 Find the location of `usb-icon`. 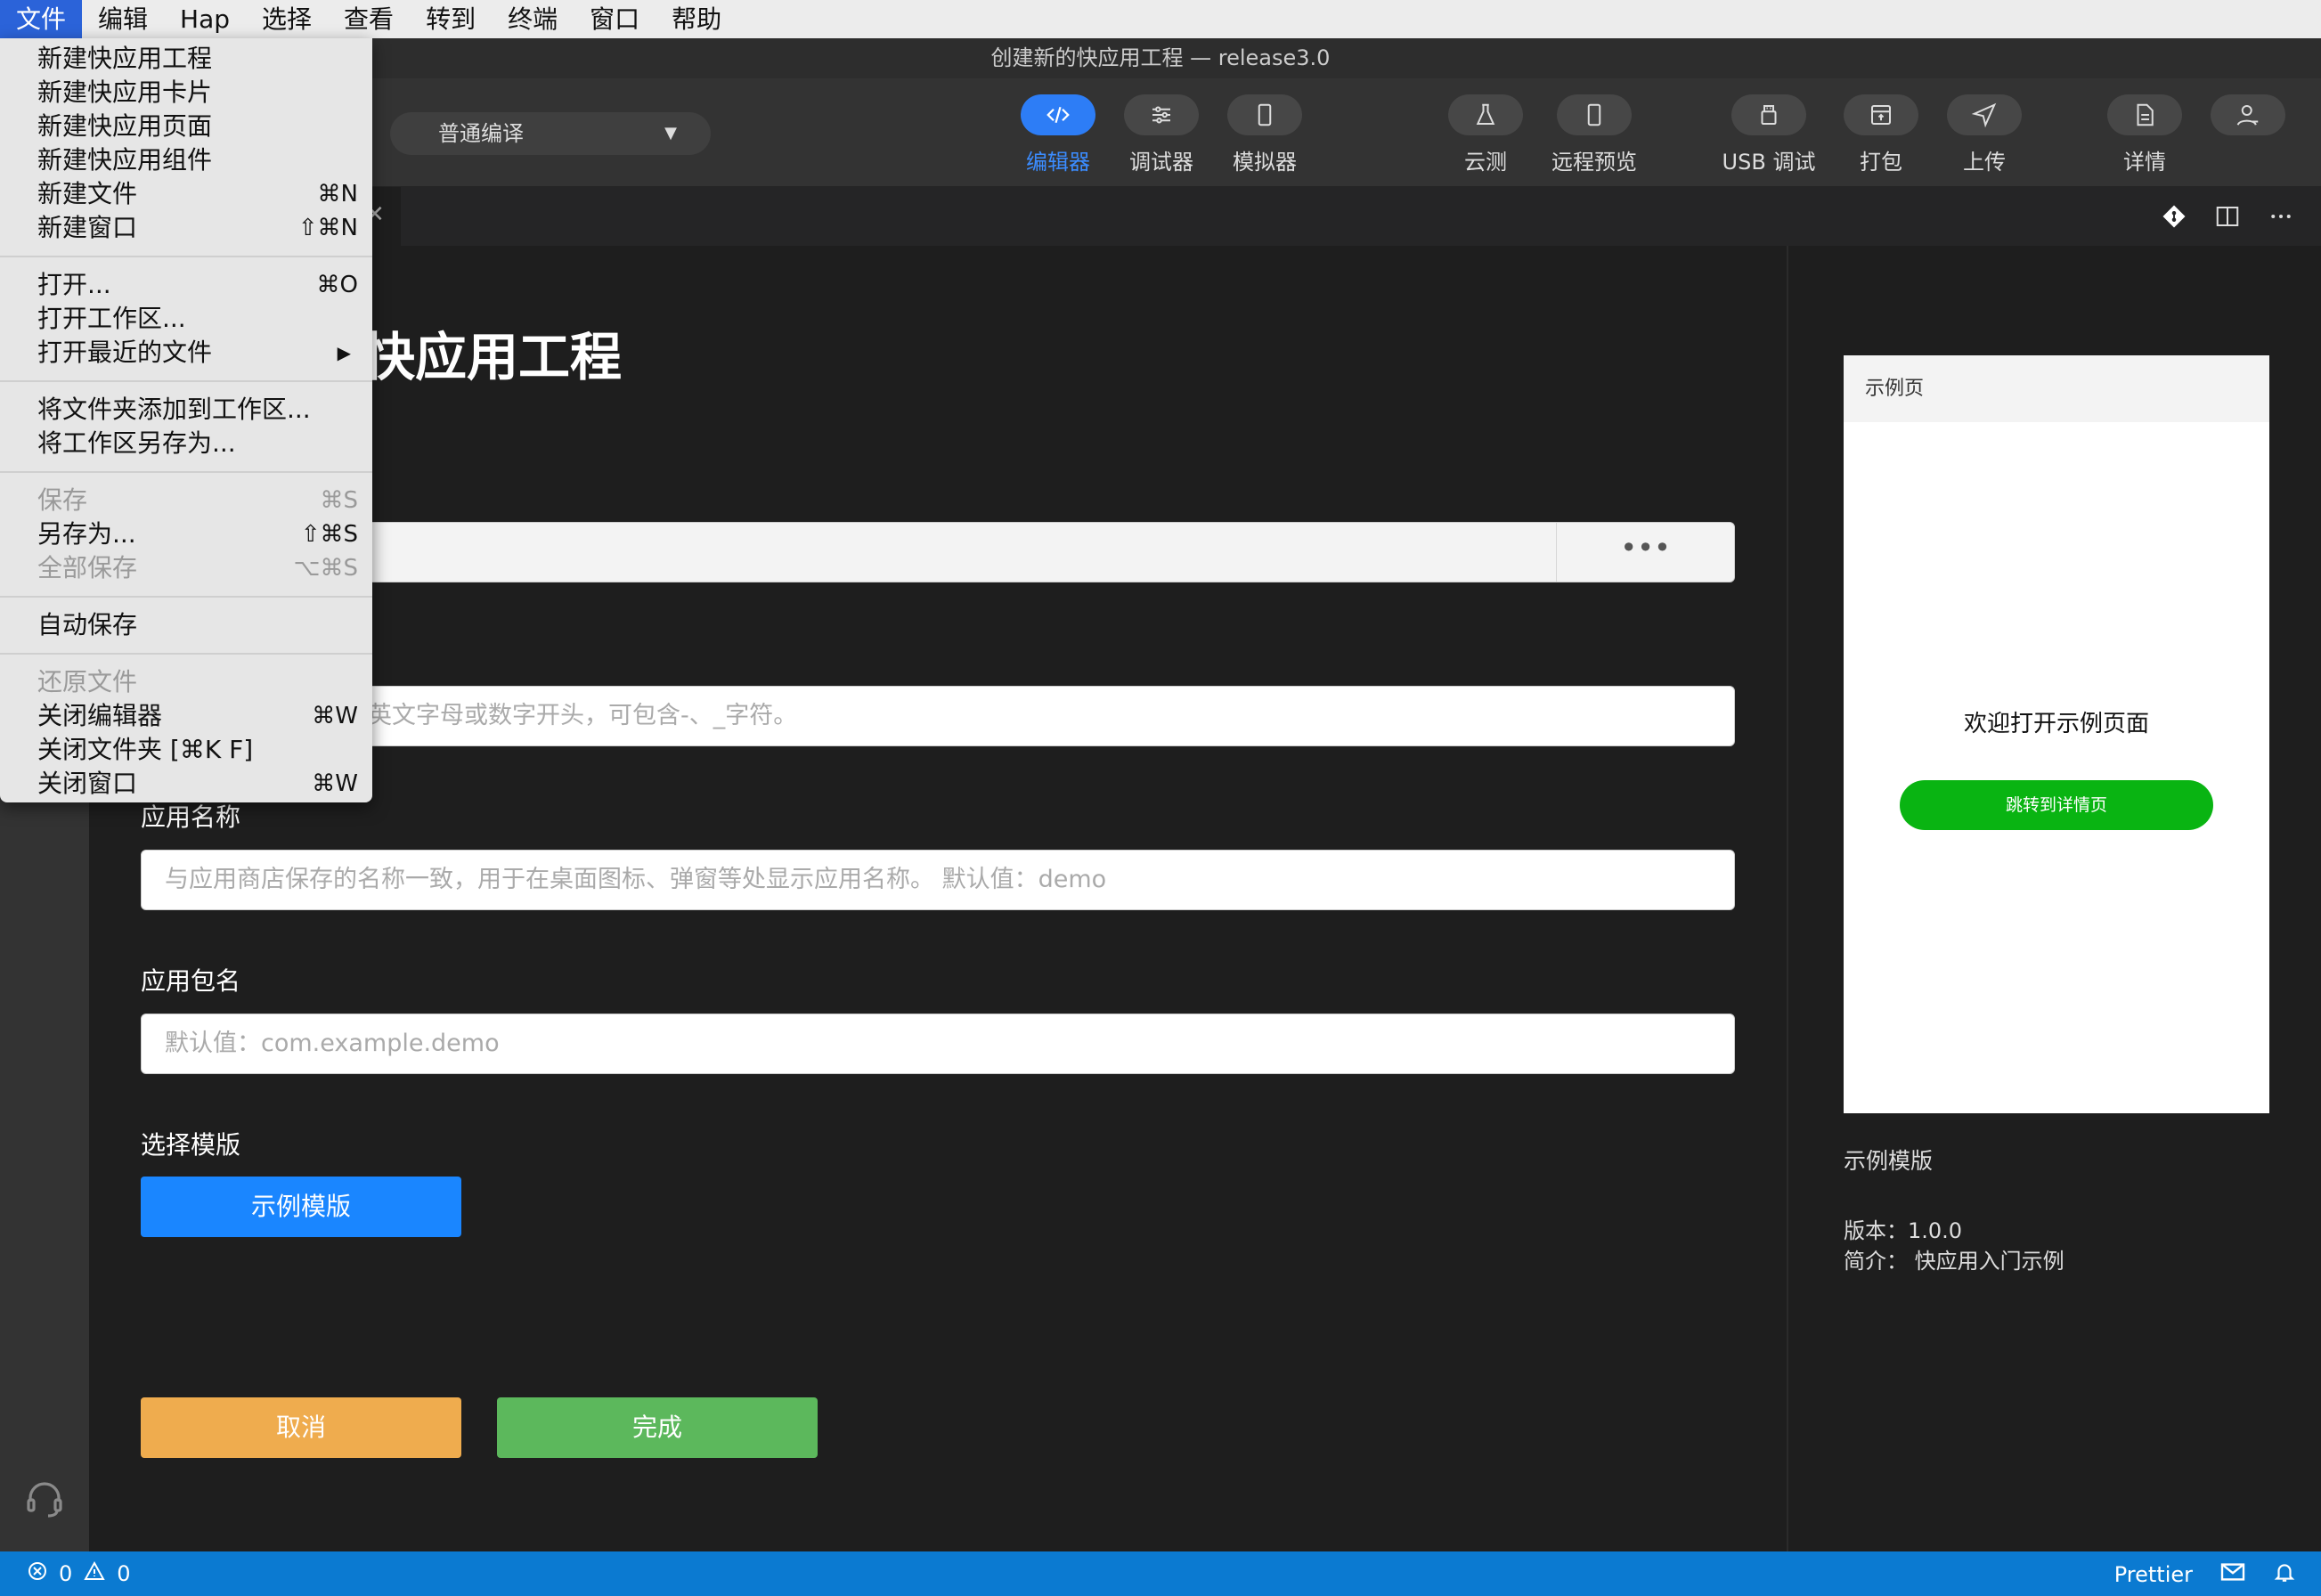

usb-icon is located at coordinates (1769, 115).